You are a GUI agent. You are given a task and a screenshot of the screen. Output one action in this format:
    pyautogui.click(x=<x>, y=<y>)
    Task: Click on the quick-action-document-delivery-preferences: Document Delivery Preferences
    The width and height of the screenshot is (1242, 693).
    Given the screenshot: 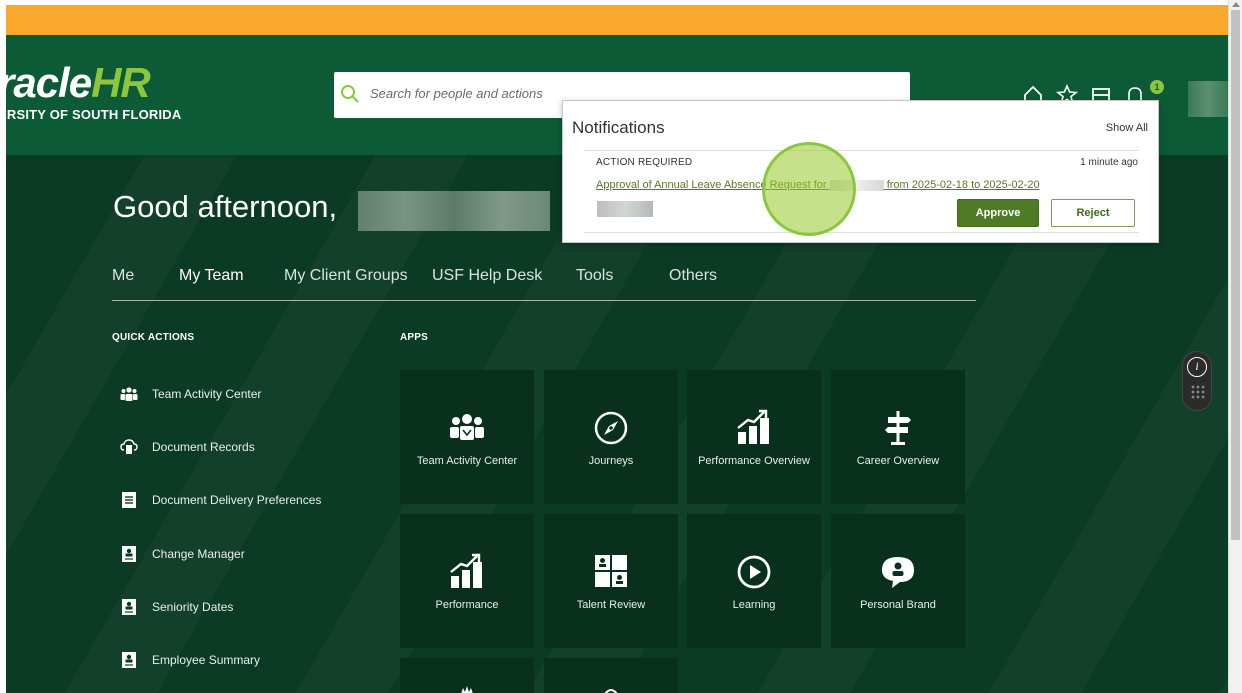 What is the action you would take?
    pyautogui.click(x=220, y=500)
    